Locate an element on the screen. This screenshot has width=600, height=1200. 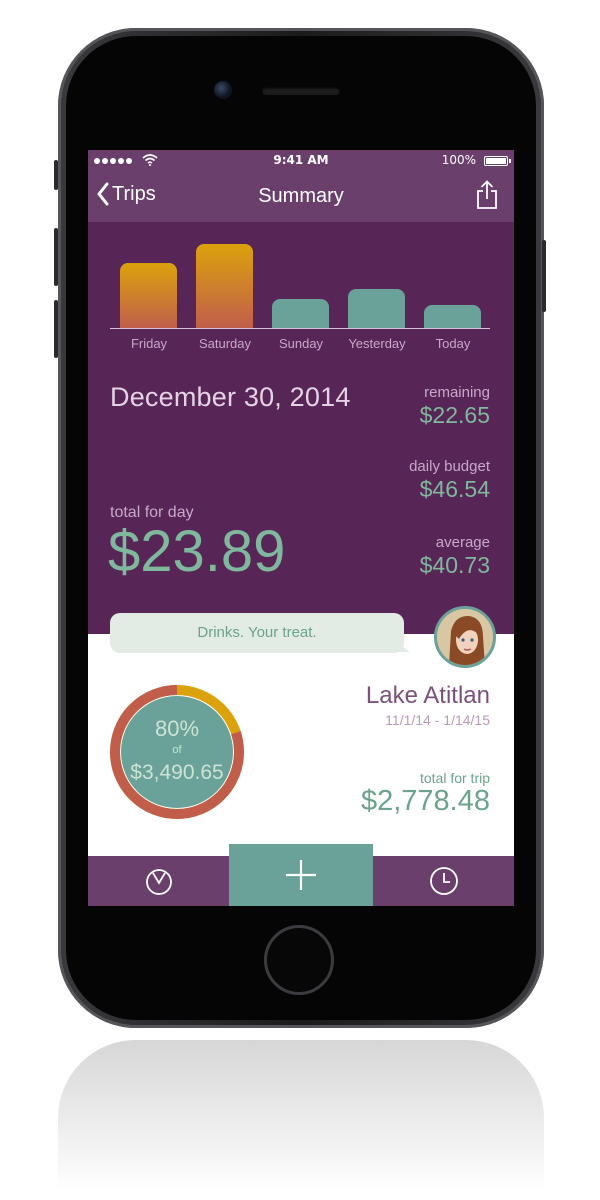
message-text: Drinks. Your treat. is located at coordinates (257, 632).